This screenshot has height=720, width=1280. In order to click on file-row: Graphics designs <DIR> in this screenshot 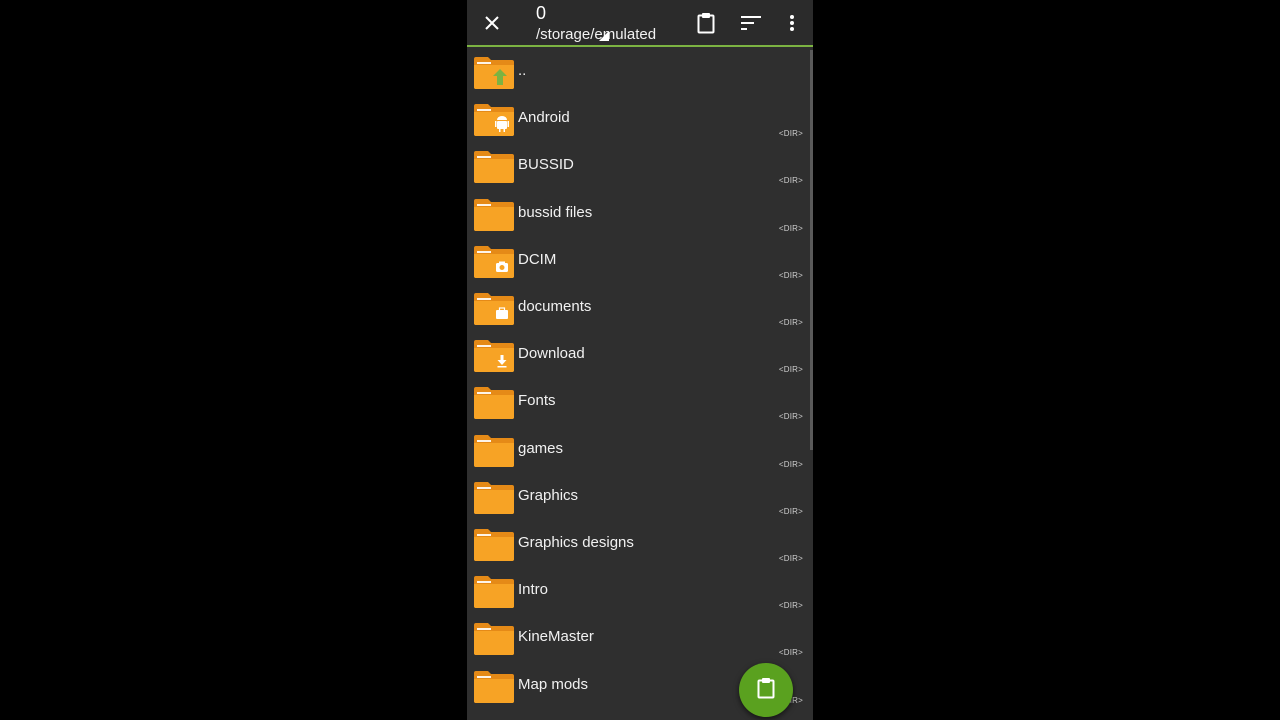, I will do `click(637, 544)`.